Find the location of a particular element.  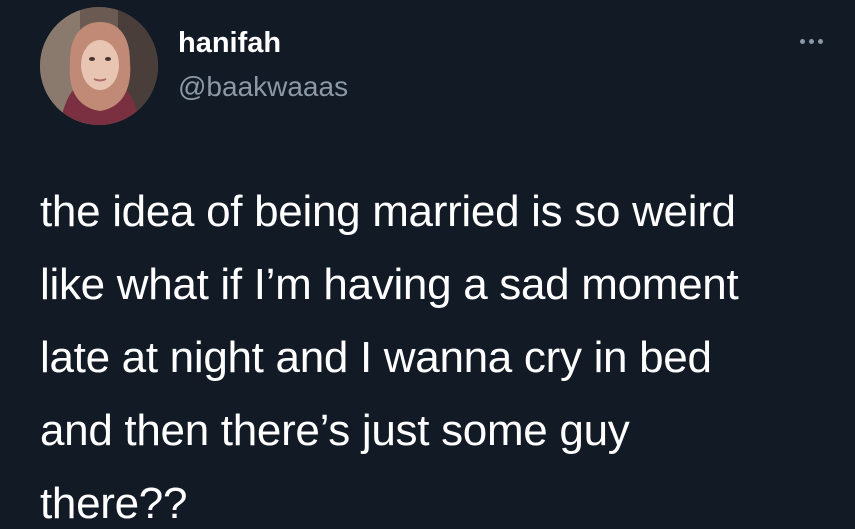

more-options-button is located at coordinates (811, 41).